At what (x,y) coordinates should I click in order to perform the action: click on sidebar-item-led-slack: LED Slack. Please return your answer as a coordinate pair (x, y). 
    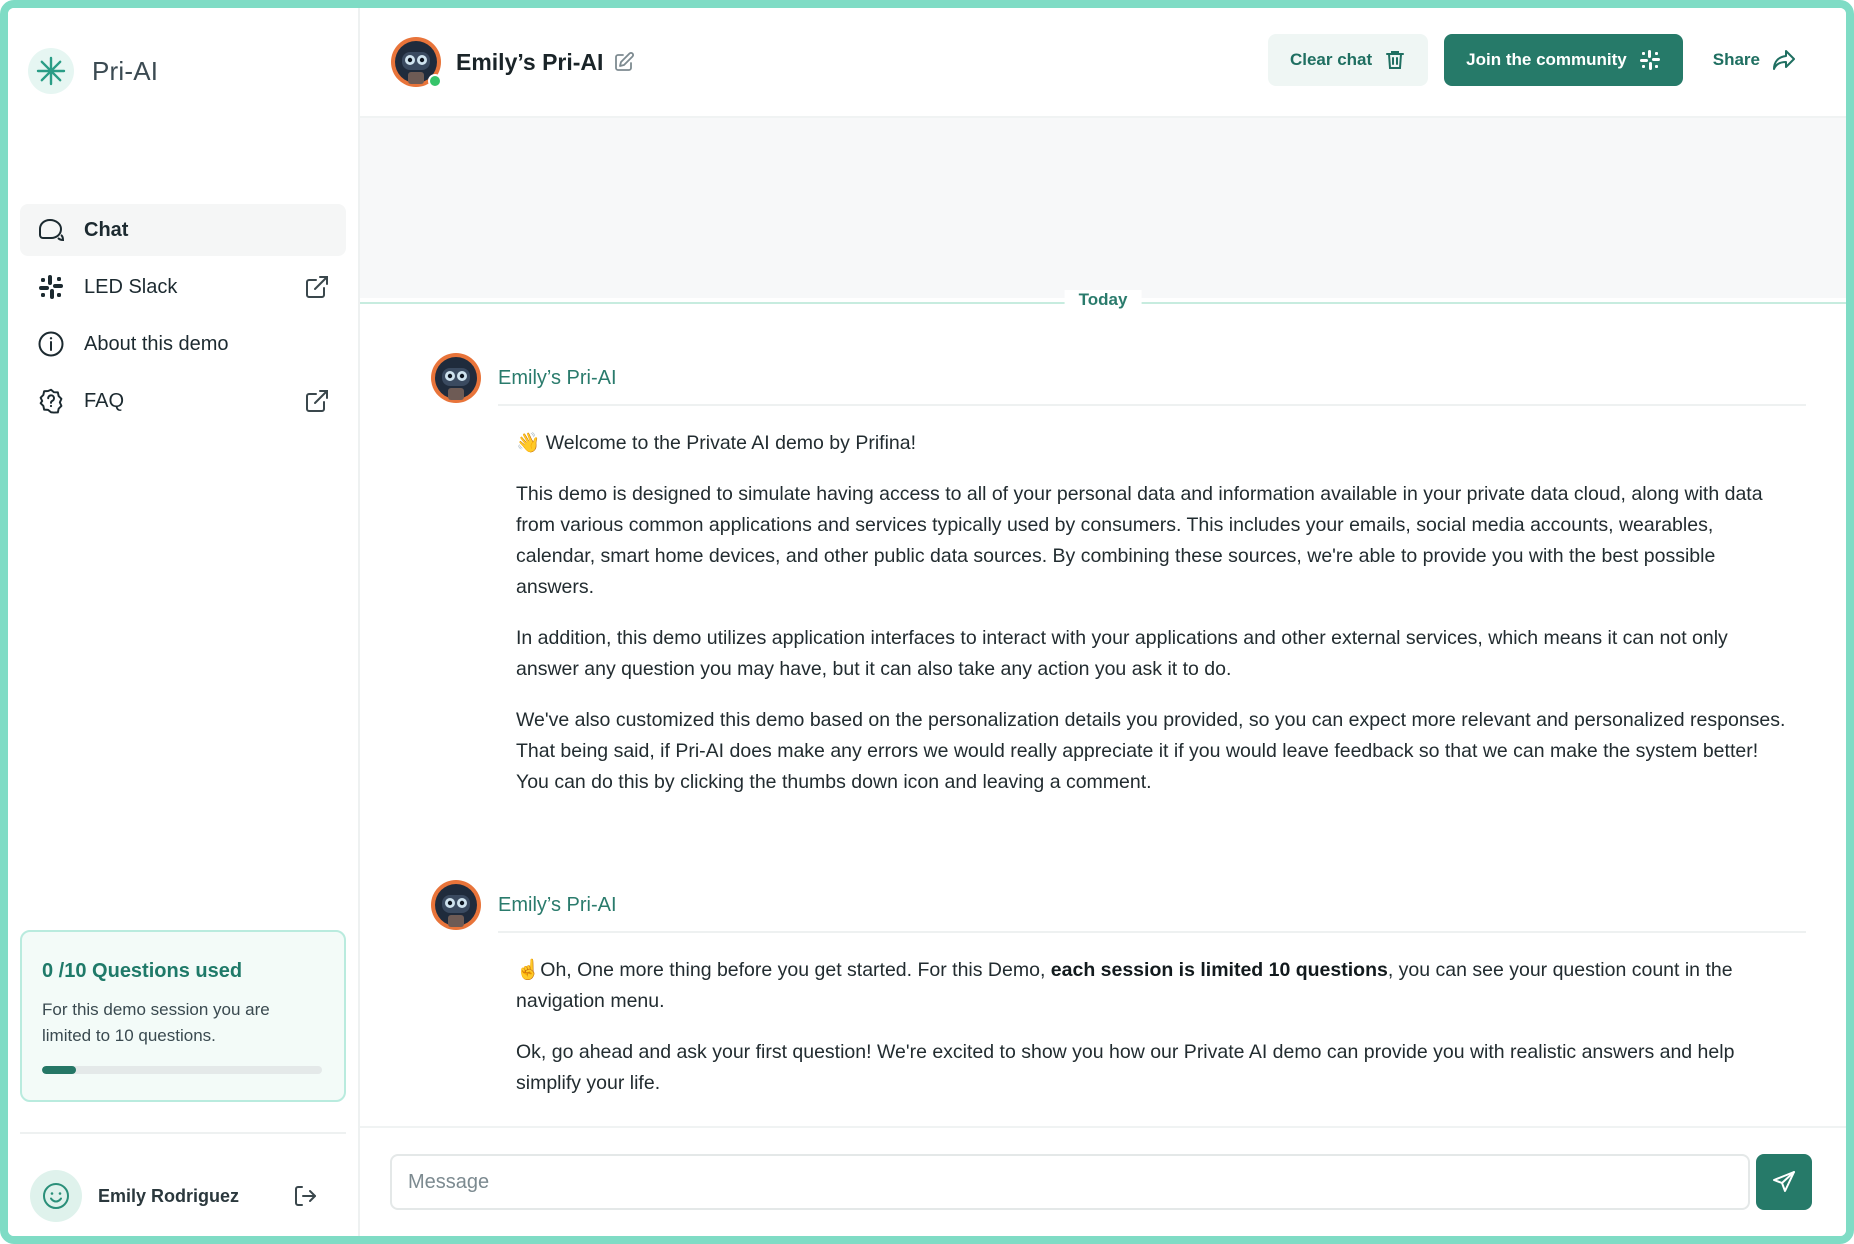
    Looking at the image, I should click on (183, 287).